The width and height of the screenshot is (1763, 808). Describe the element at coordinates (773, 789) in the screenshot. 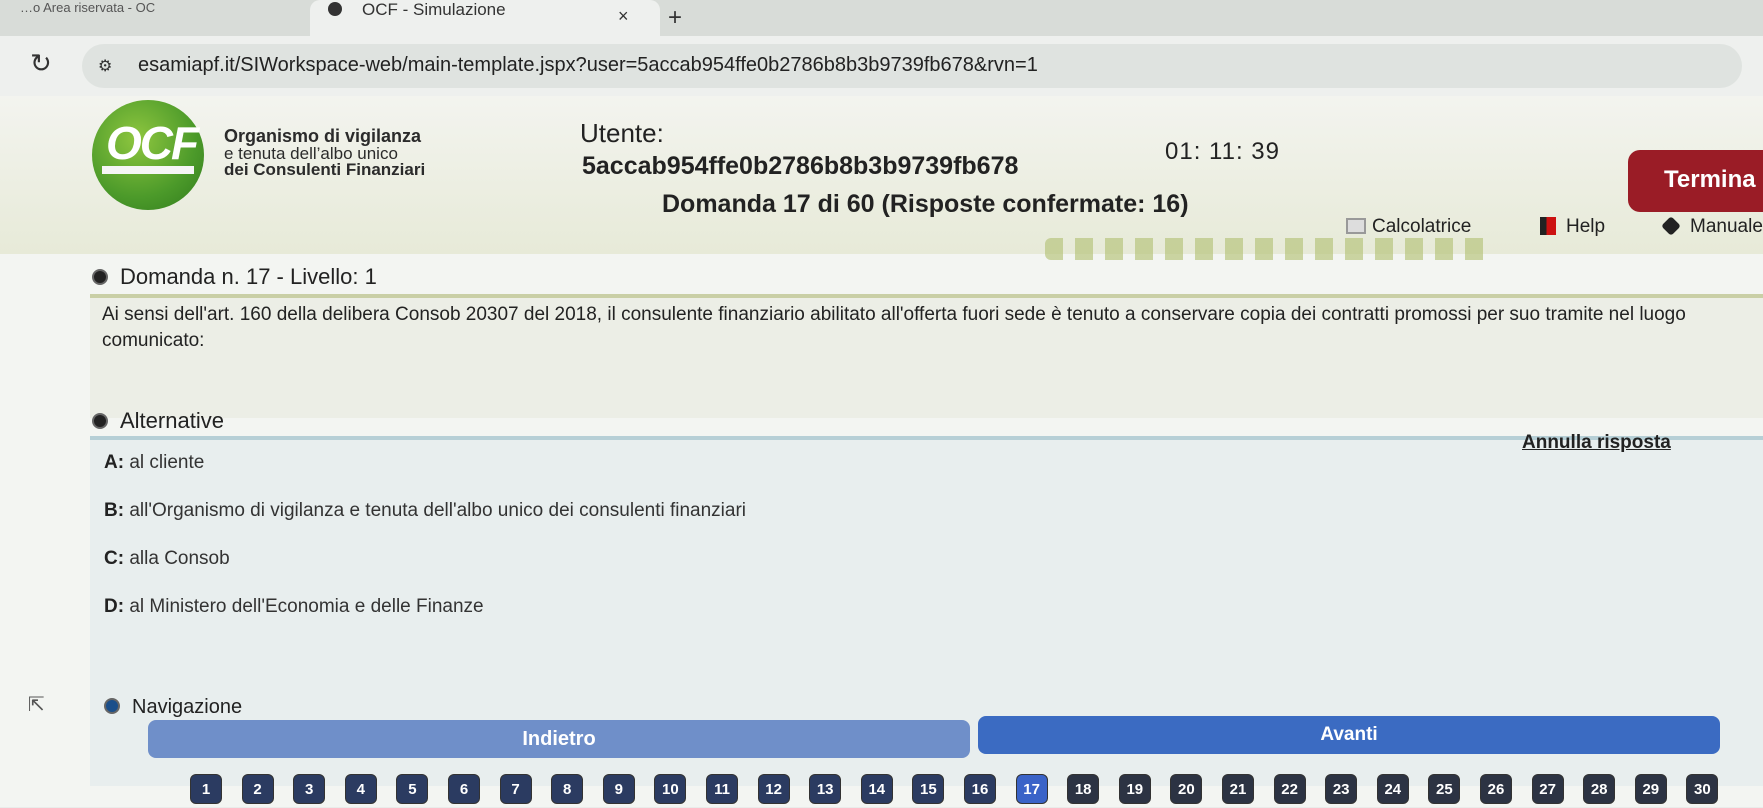

I see `question-number-button: 12` at that location.